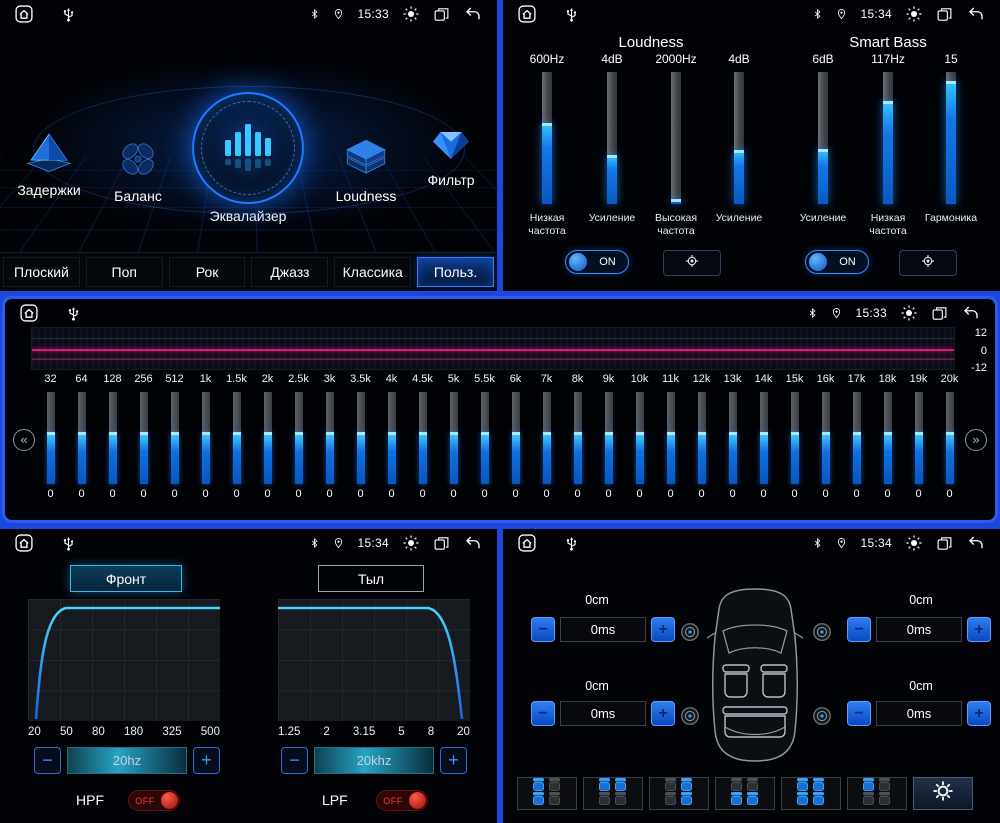 Image resolution: width=1000 pixels, height=823 pixels. Describe the element at coordinates (663, 713) in the screenshot. I see `rear-left-plus-button: +` at that location.